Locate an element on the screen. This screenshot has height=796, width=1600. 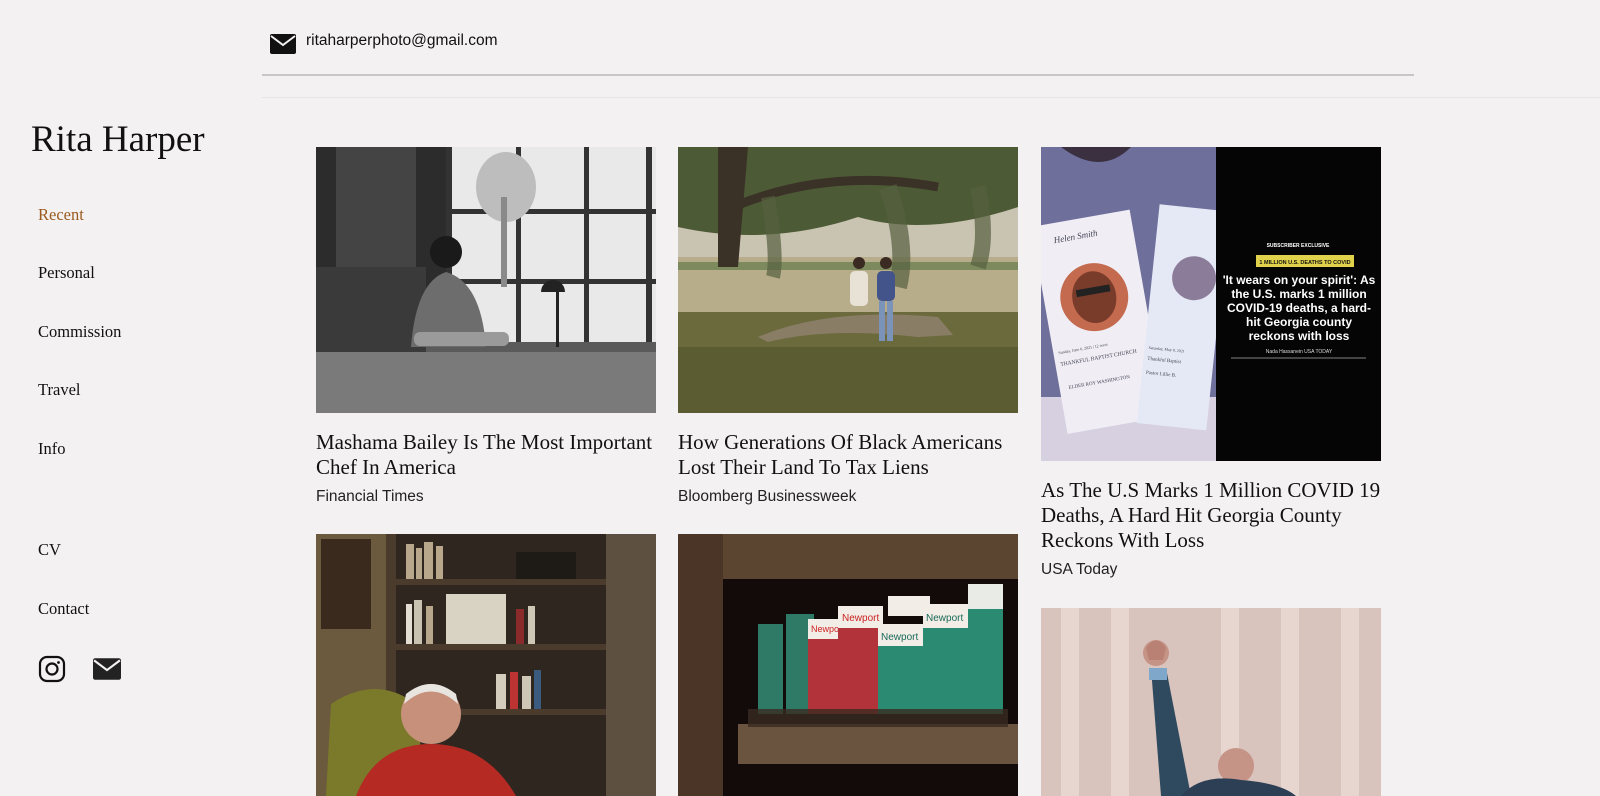
nav-travel: Travel is located at coordinates (59, 390).